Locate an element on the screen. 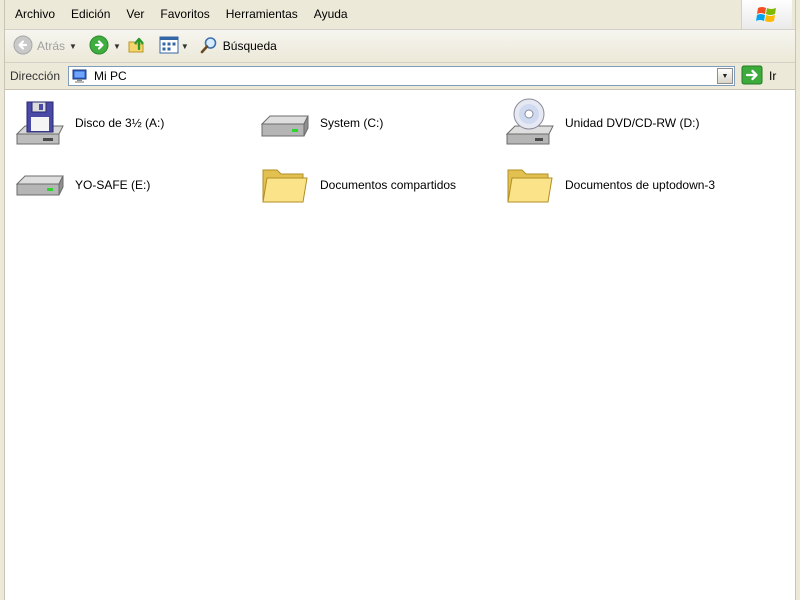 The height and width of the screenshot is (600, 800). drive-d: Unidad DVD/CD-RW (D:) is located at coordinates (623, 123).